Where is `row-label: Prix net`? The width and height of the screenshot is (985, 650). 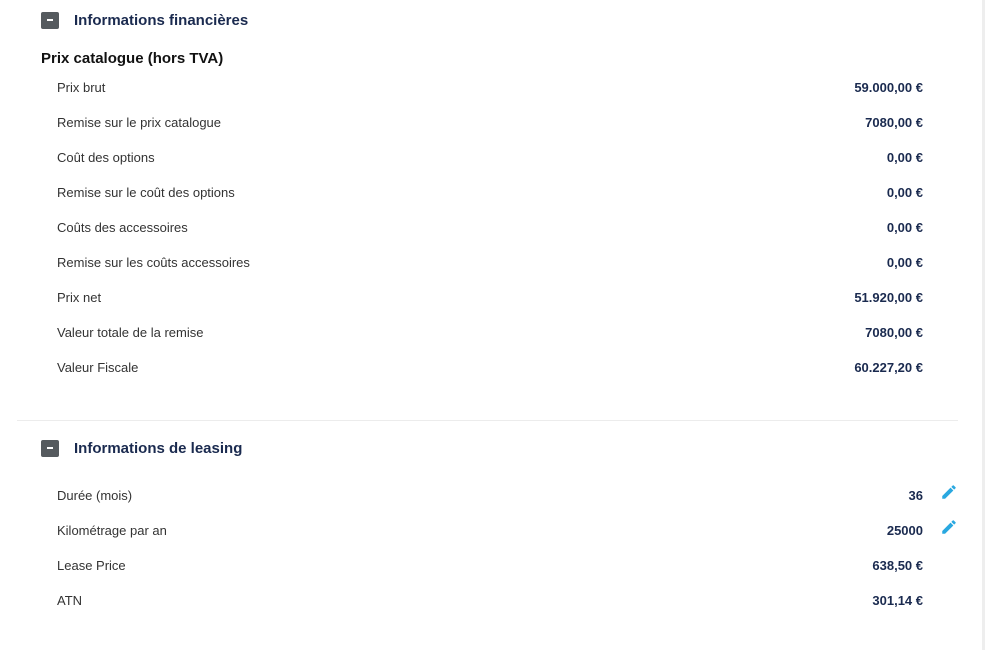 row-label: Prix net is located at coordinates (79, 297).